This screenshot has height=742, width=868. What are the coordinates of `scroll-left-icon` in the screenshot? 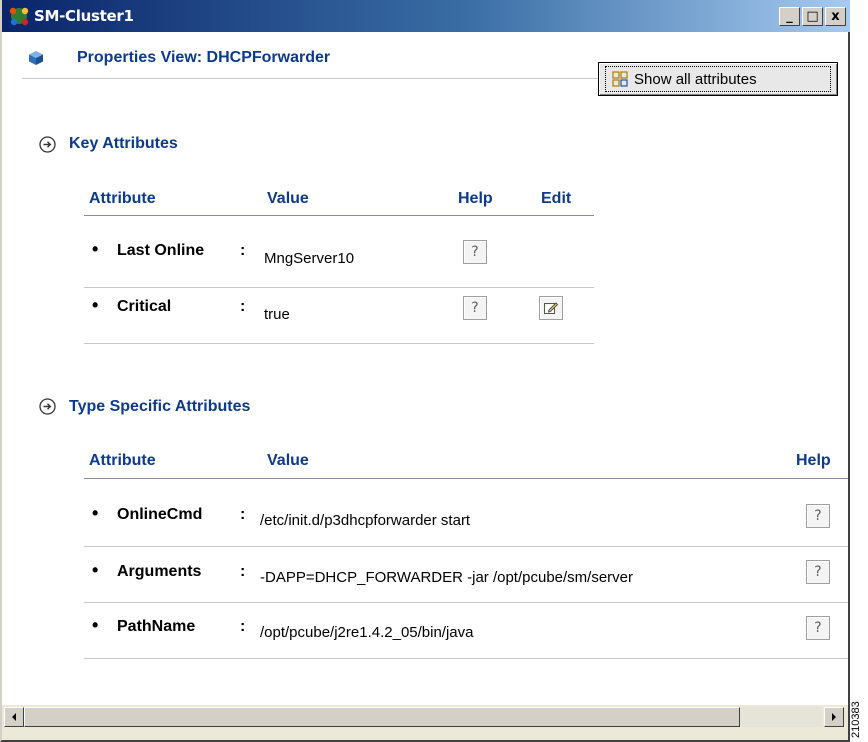 It's located at (14, 717).